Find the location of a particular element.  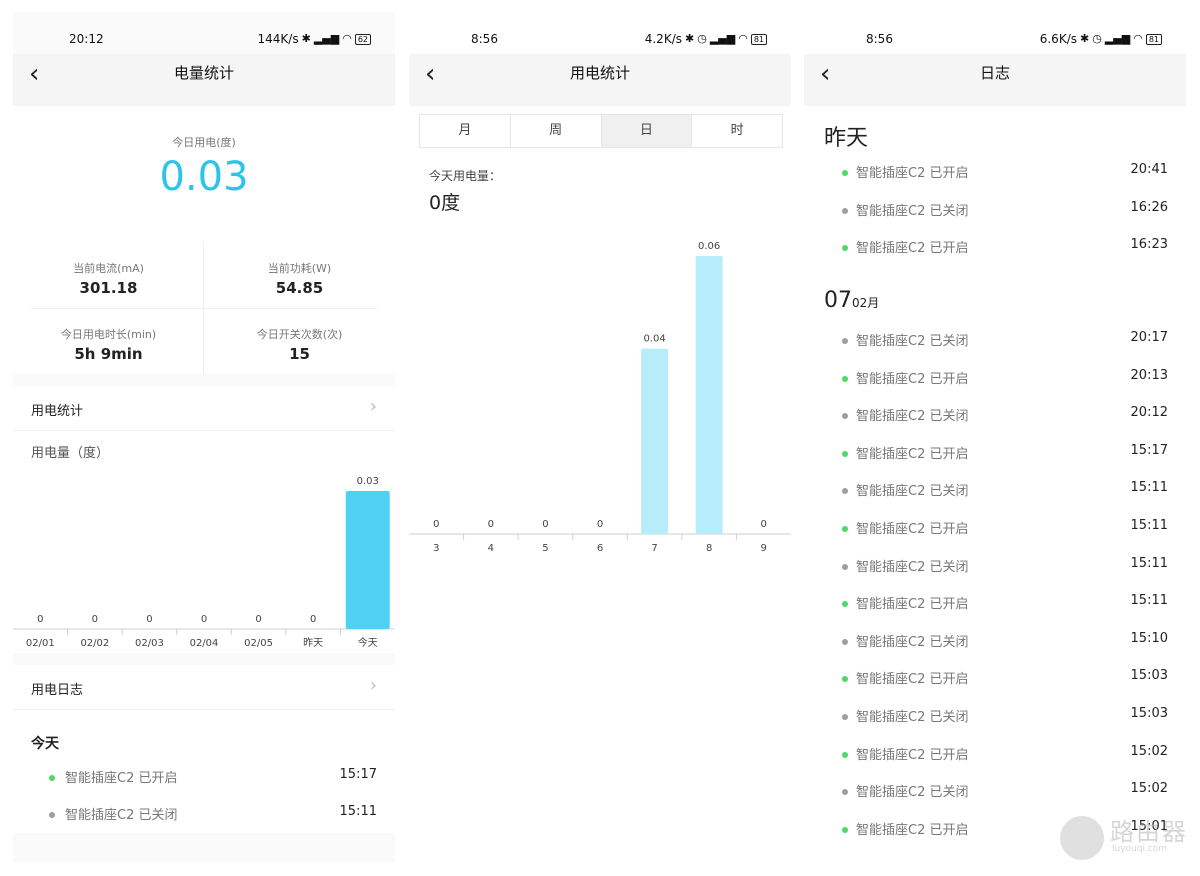

log-entry: 智能插座C2 已开启 15:03 is located at coordinates (995, 680).